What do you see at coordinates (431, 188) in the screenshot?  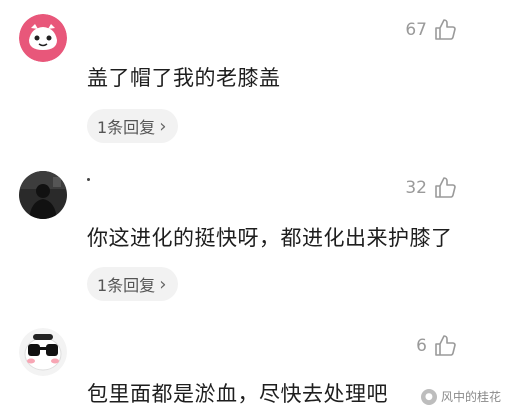 I see `like-button: 32` at bounding box center [431, 188].